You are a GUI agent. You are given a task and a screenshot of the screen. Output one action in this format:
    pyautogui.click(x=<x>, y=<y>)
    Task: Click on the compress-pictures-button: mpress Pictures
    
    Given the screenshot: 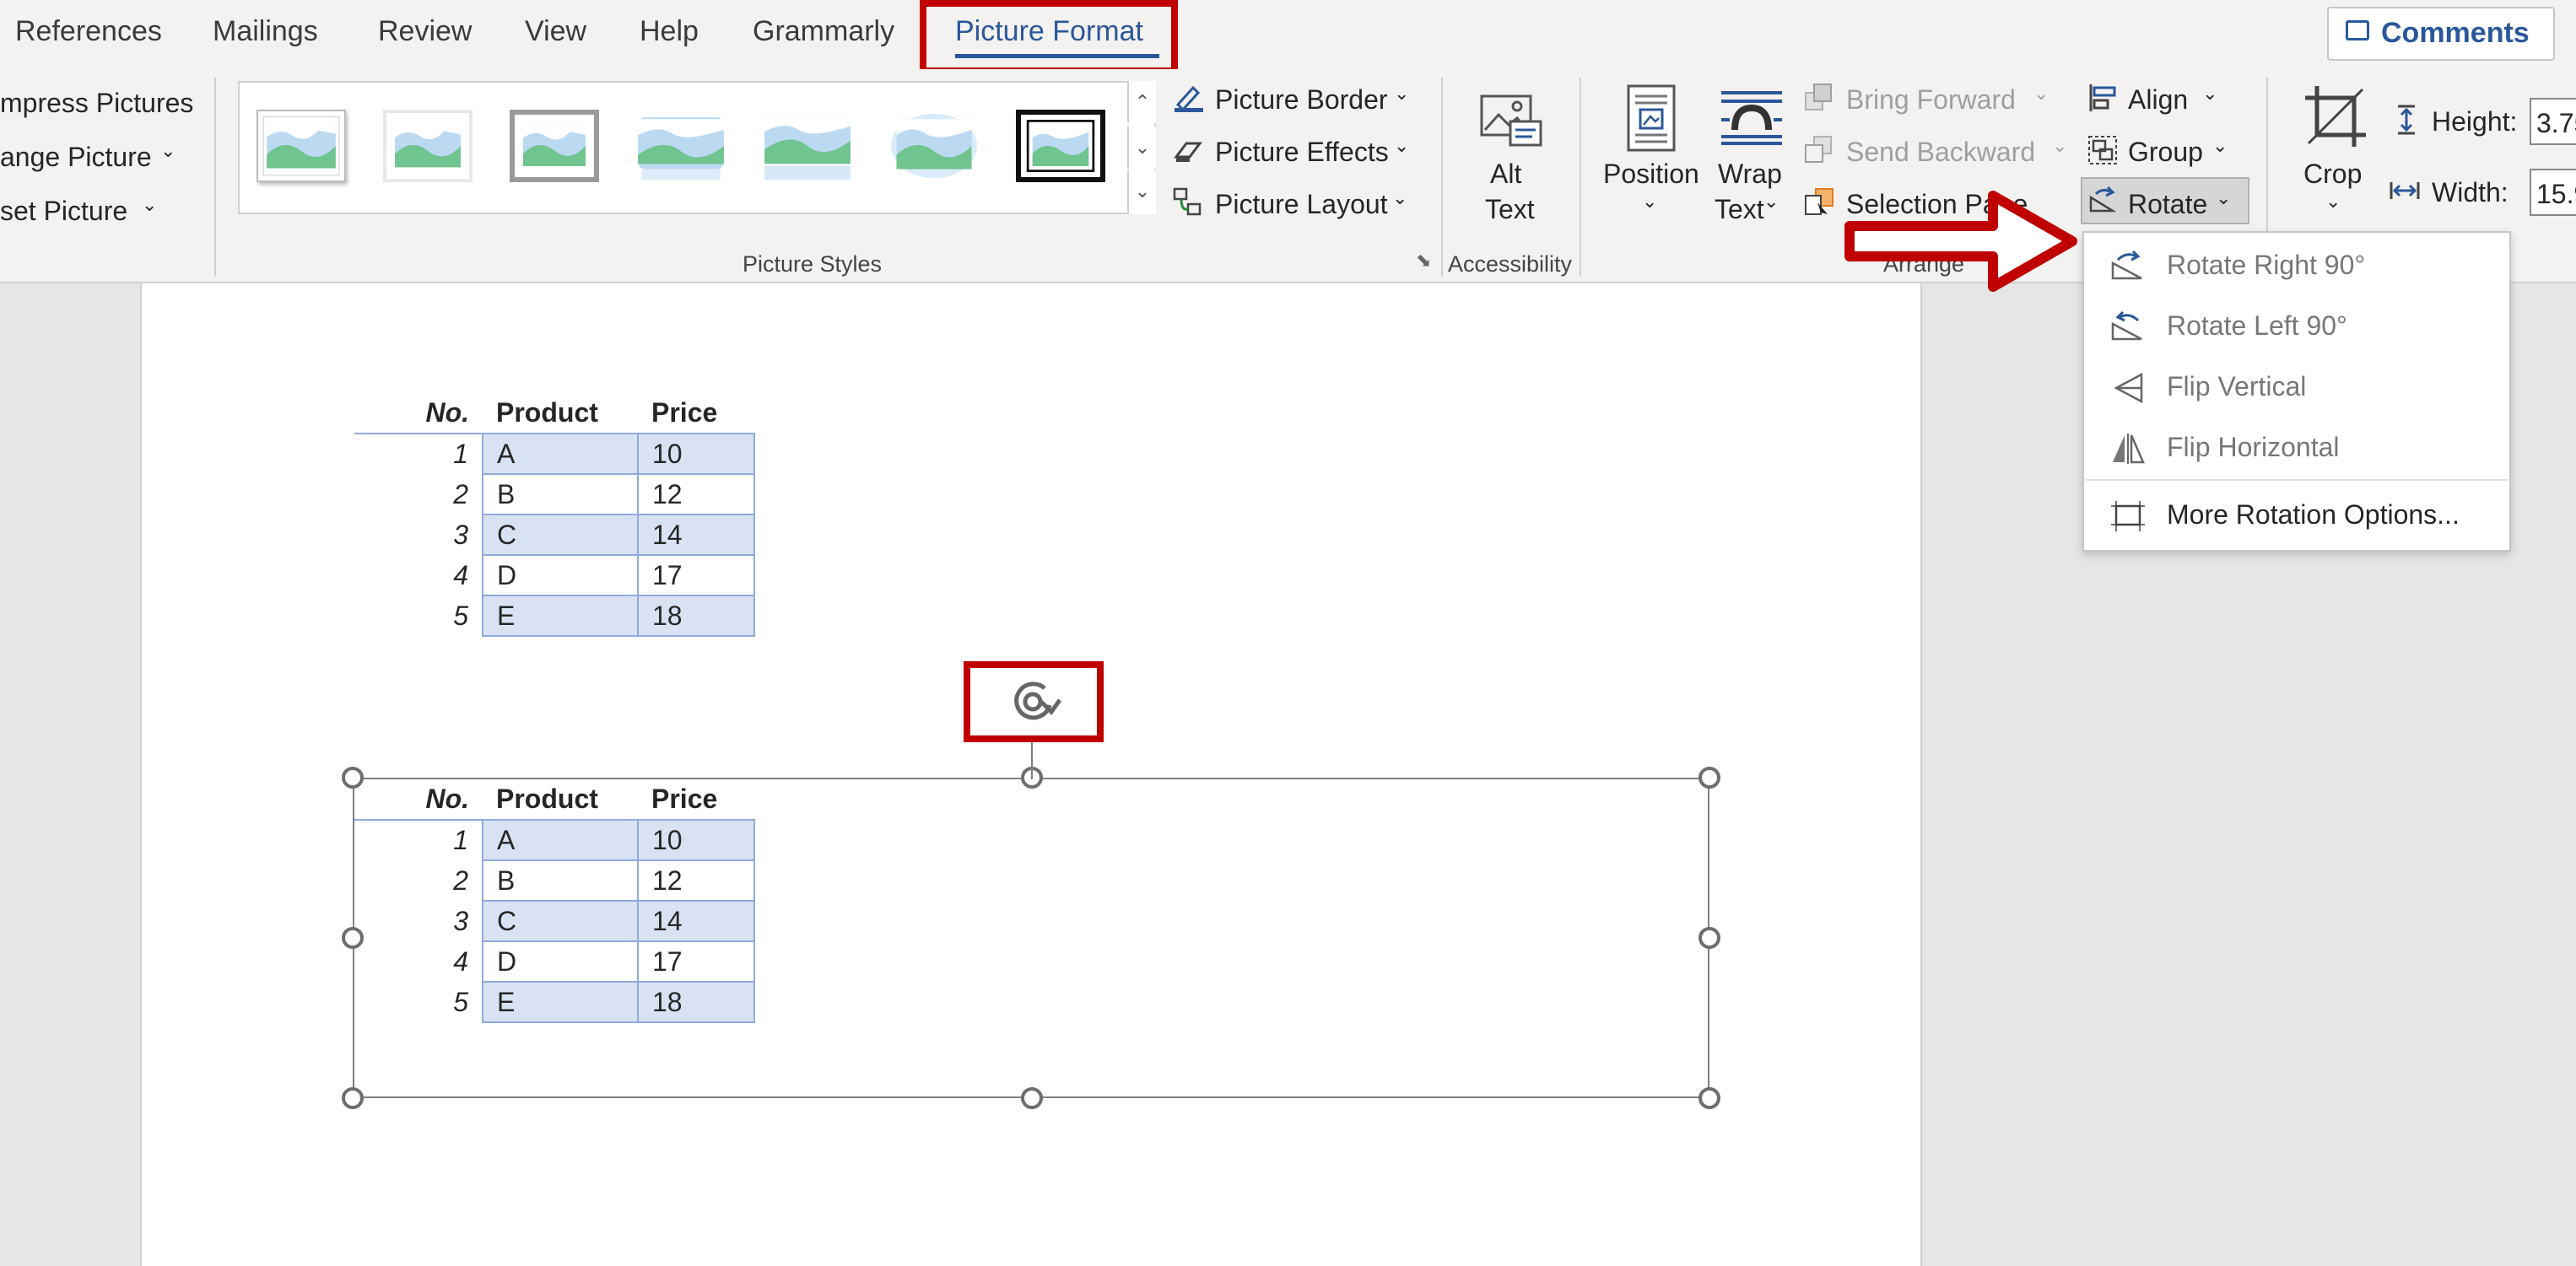 What is the action you would take?
    pyautogui.click(x=96, y=103)
    